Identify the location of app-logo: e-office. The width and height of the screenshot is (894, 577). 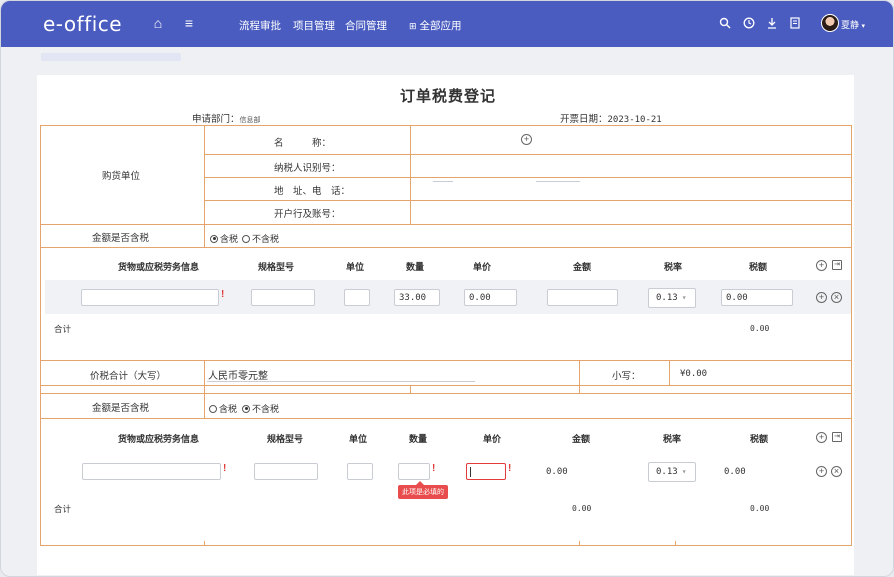
(82, 24).